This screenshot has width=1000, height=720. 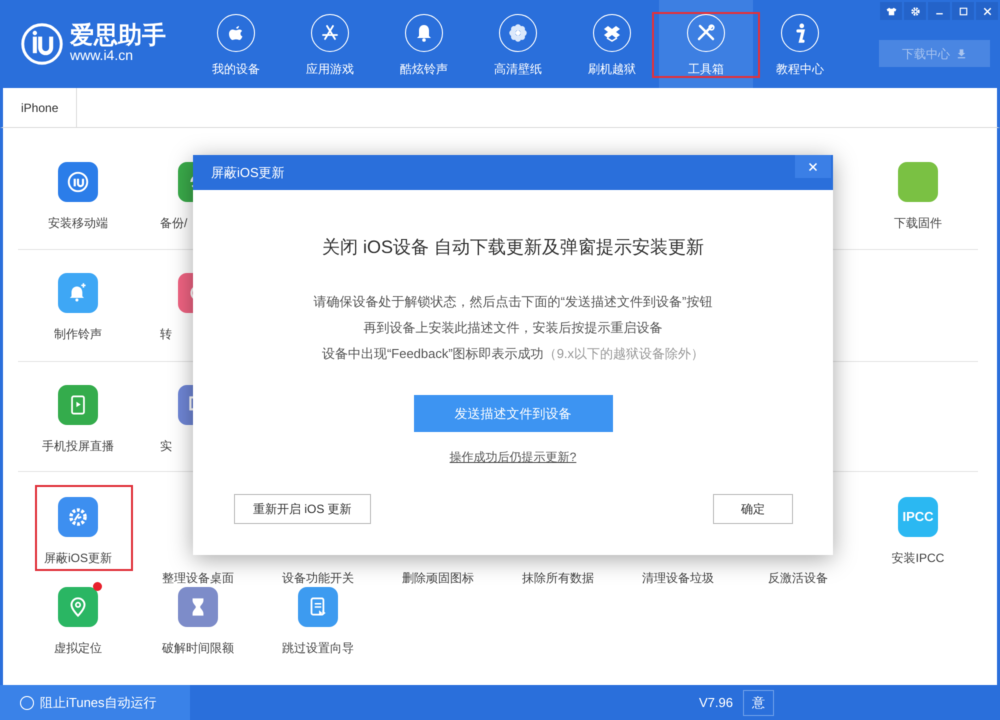 What do you see at coordinates (78, 223) in the screenshot?
I see `tool-label: 安装移动端` at bounding box center [78, 223].